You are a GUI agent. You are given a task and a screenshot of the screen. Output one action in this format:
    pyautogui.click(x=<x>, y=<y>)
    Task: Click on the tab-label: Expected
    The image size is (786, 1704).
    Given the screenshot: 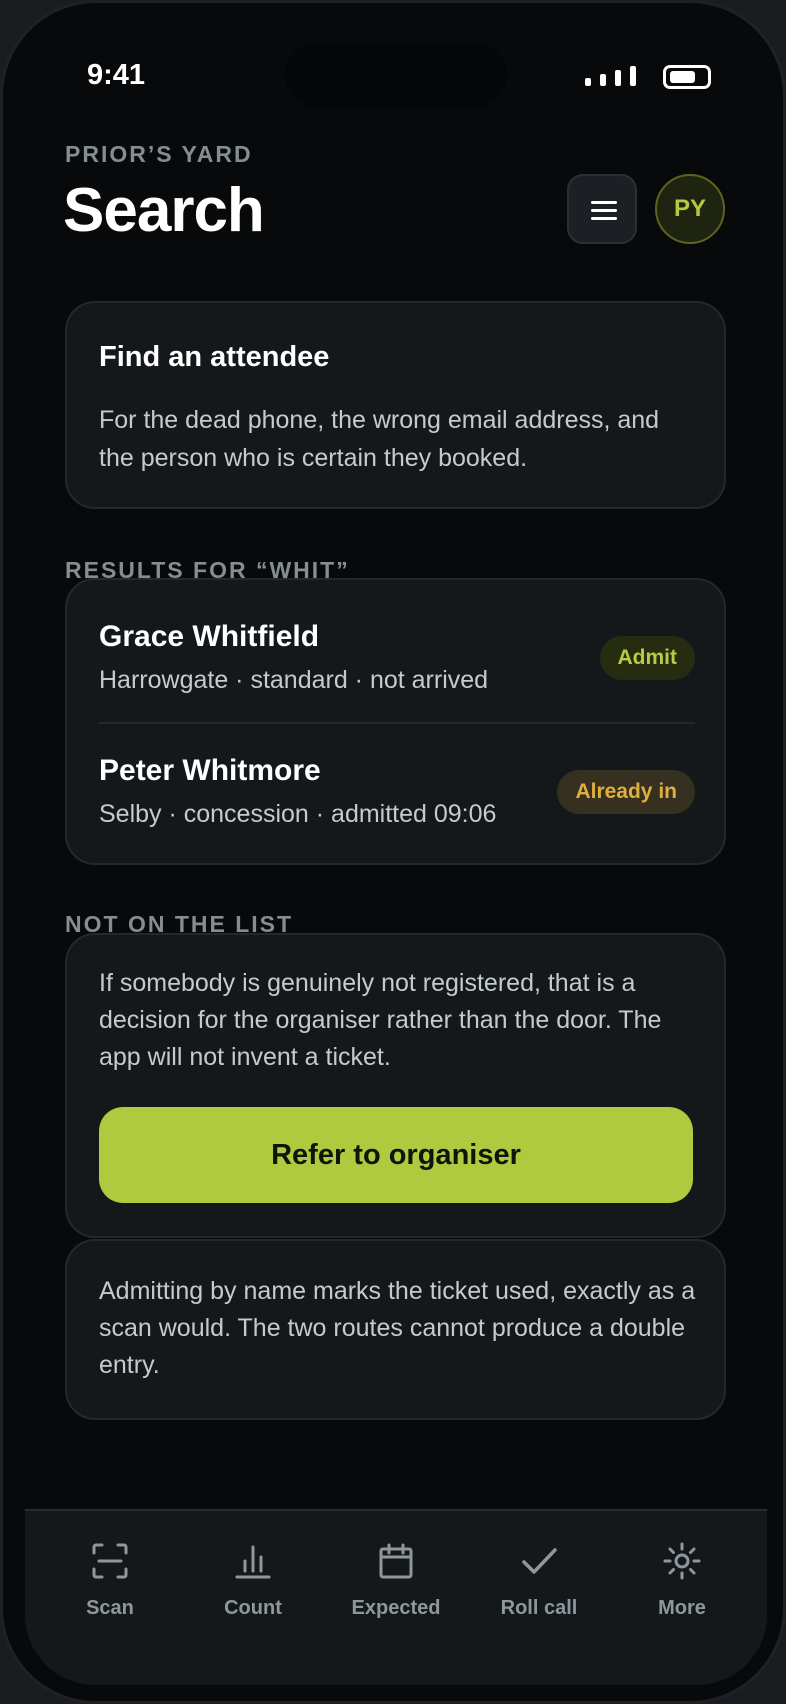 What is the action you would take?
    pyautogui.click(x=396, y=1608)
    